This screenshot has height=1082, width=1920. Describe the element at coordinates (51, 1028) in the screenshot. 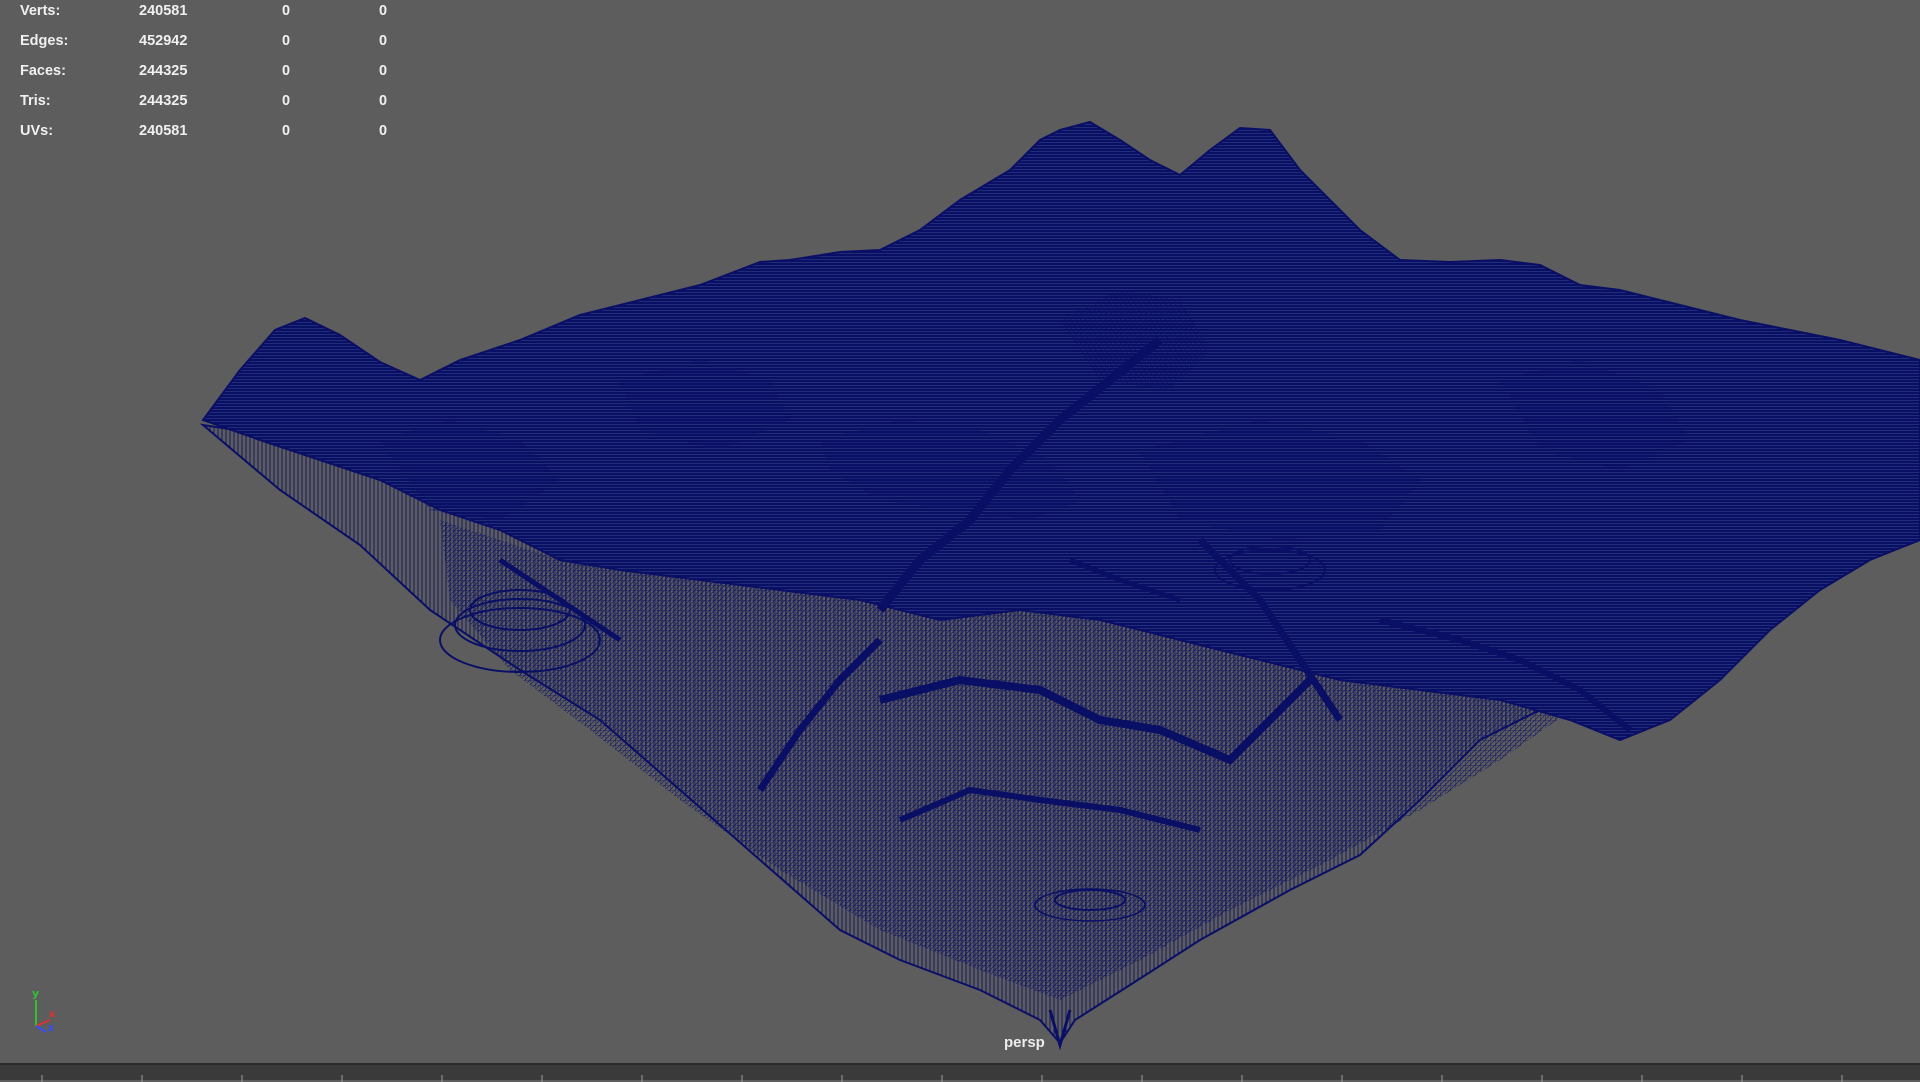

I see `svg-text: z` at that location.